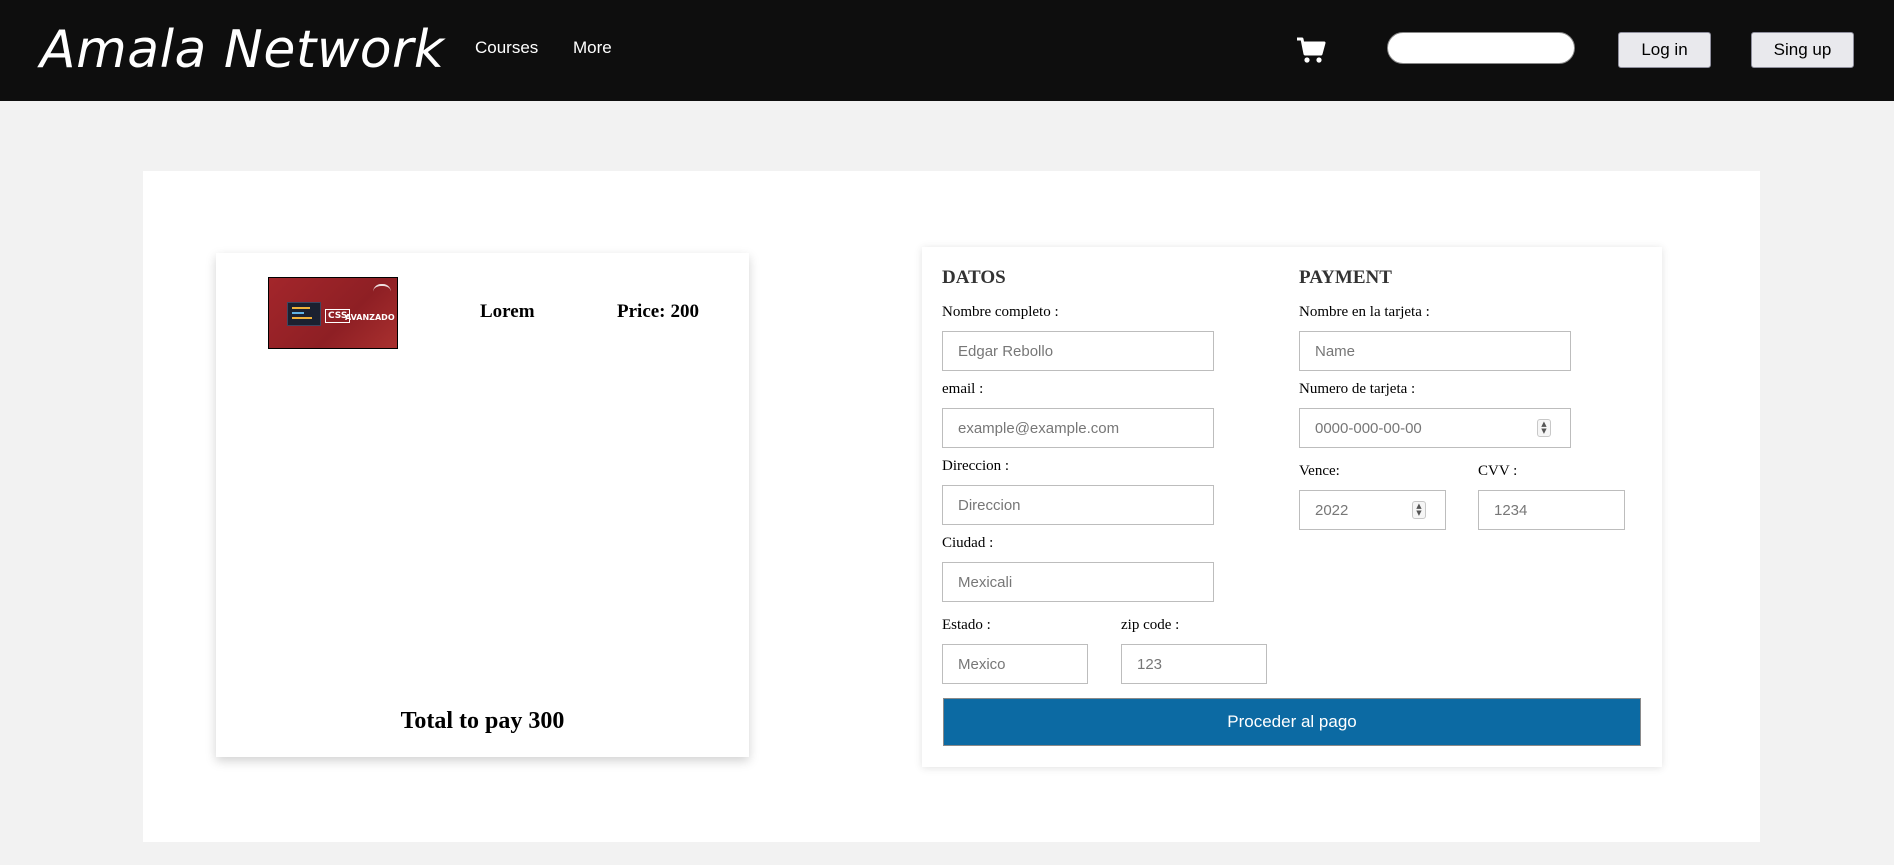  Describe the element at coordinates (1292, 722) in the screenshot. I see `proceed-to-payment-button: Proceder al pago` at that location.